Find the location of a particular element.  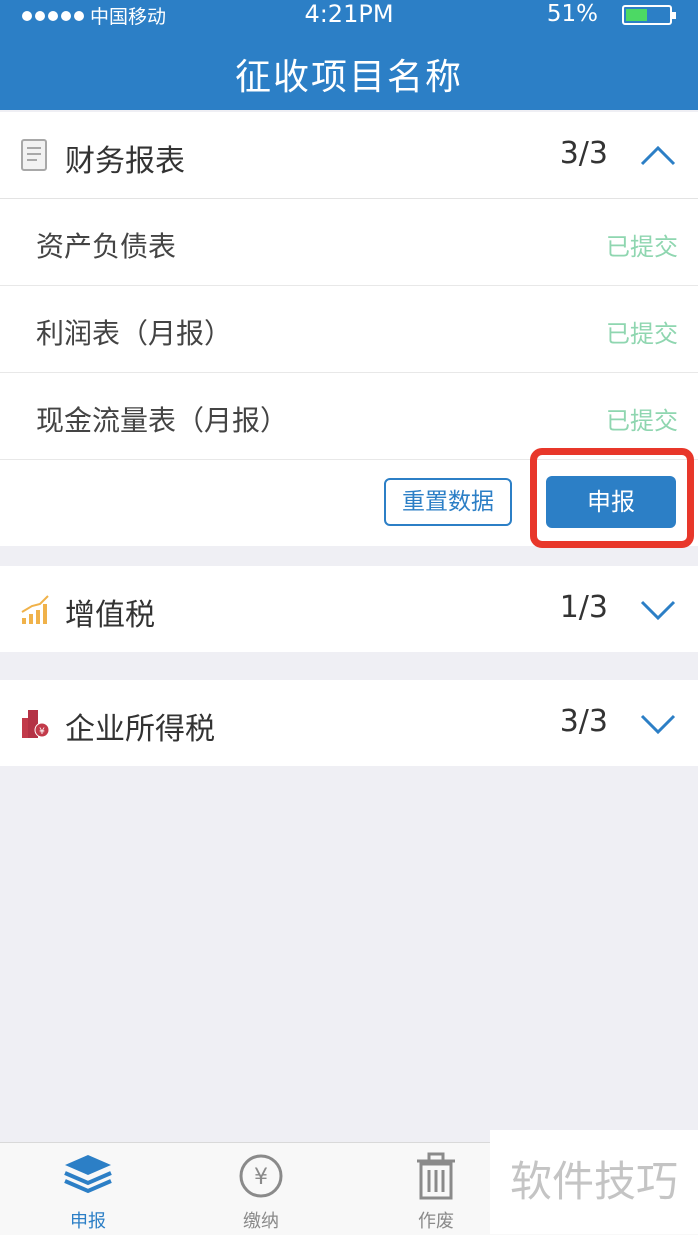

tax-building-icon: ¥ is located at coordinates (36, 724).